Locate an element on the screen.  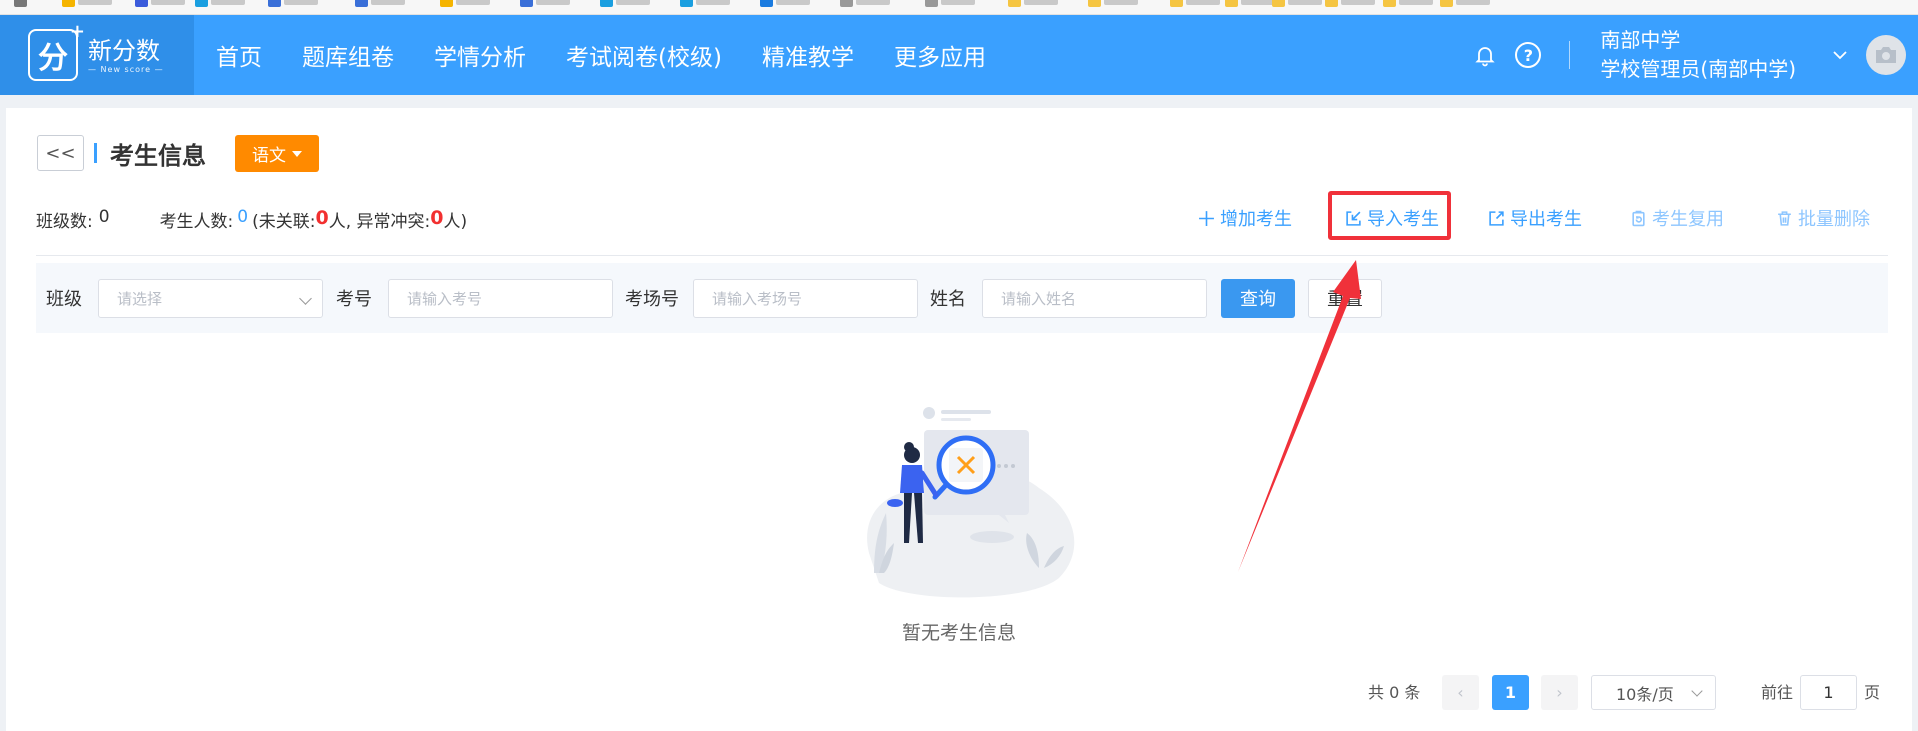
page-suffix-label: 页 is located at coordinates (1872, 692).